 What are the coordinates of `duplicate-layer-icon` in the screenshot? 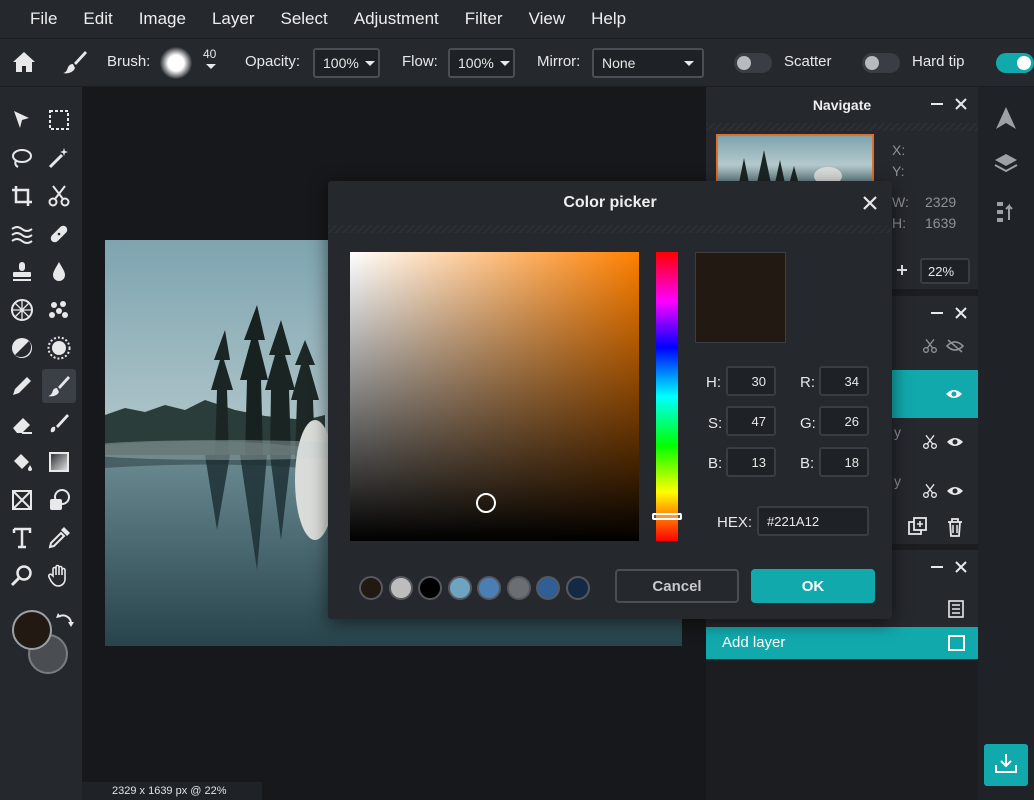 It's located at (918, 529).